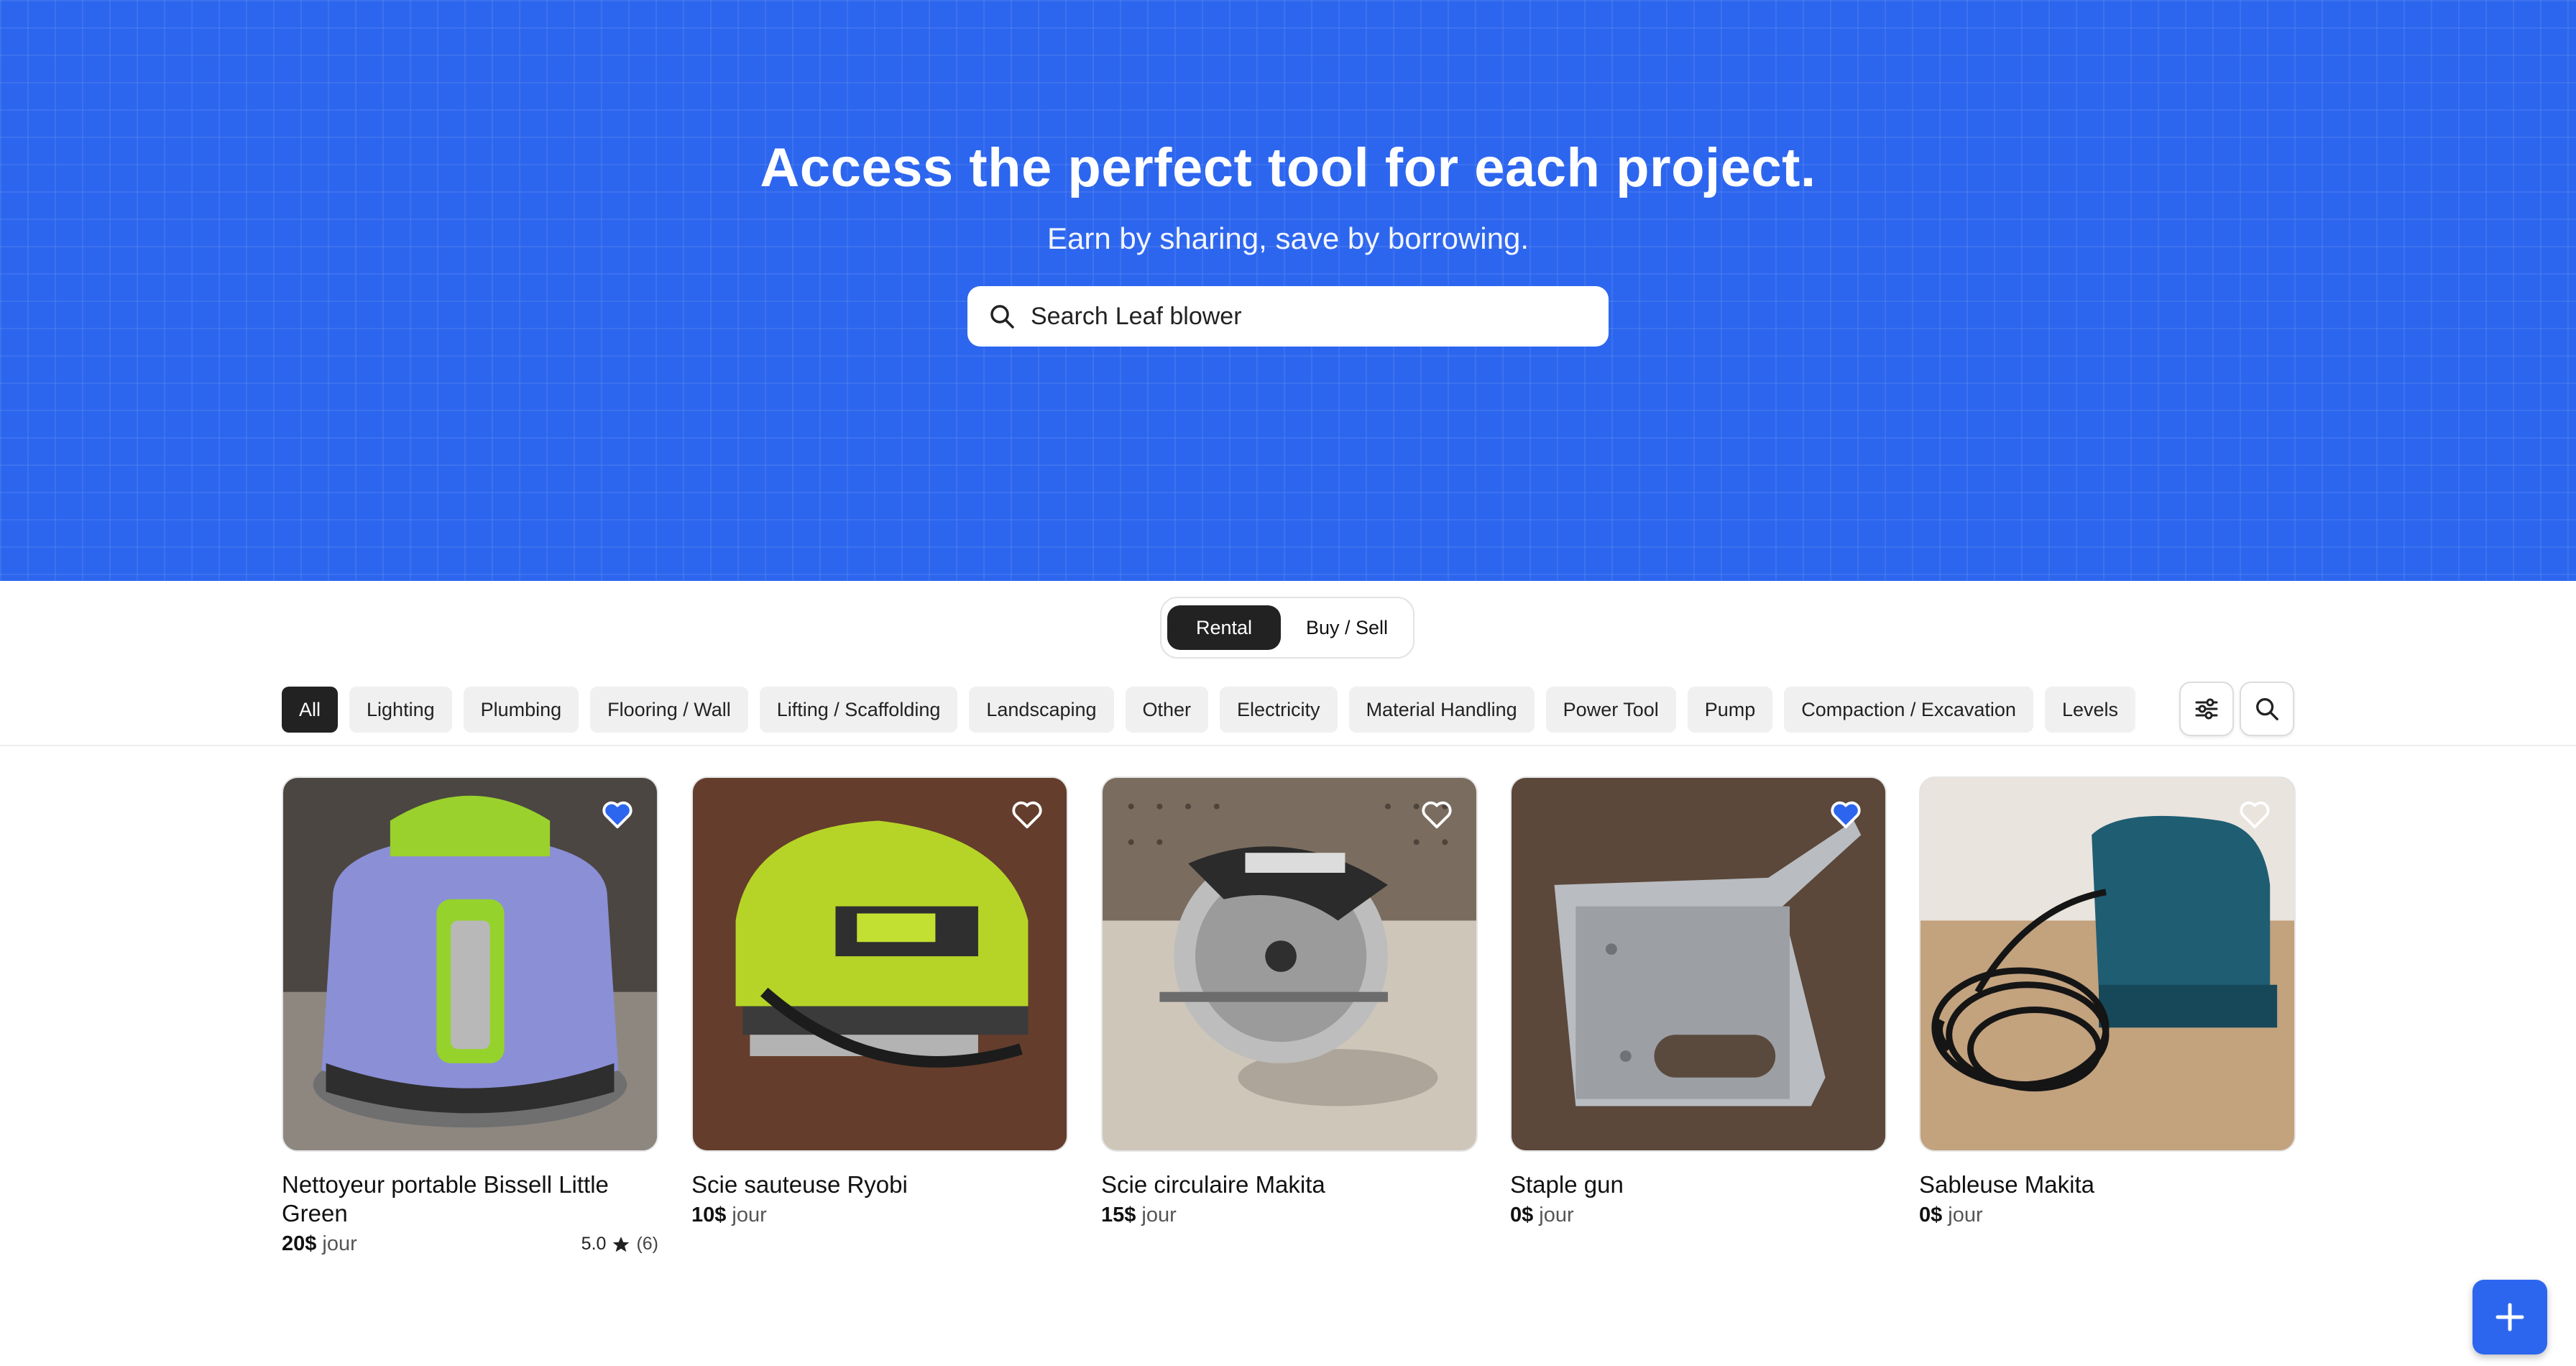 The height and width of the screenshot is (1366, 2576). Describe the element at coordinates (1908, 710) in the screenshot. I see `category-chip-compaction-excavation: Compaction / Excavation` at that location.